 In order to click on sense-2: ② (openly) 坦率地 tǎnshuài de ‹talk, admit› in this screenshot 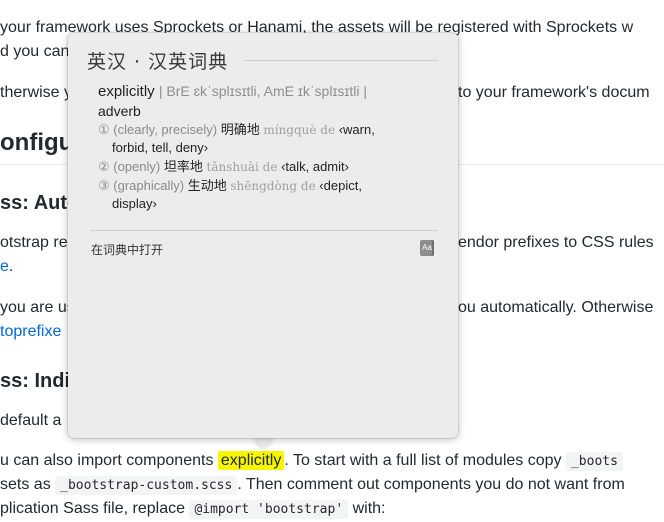, I will do `click(268, 167)`.